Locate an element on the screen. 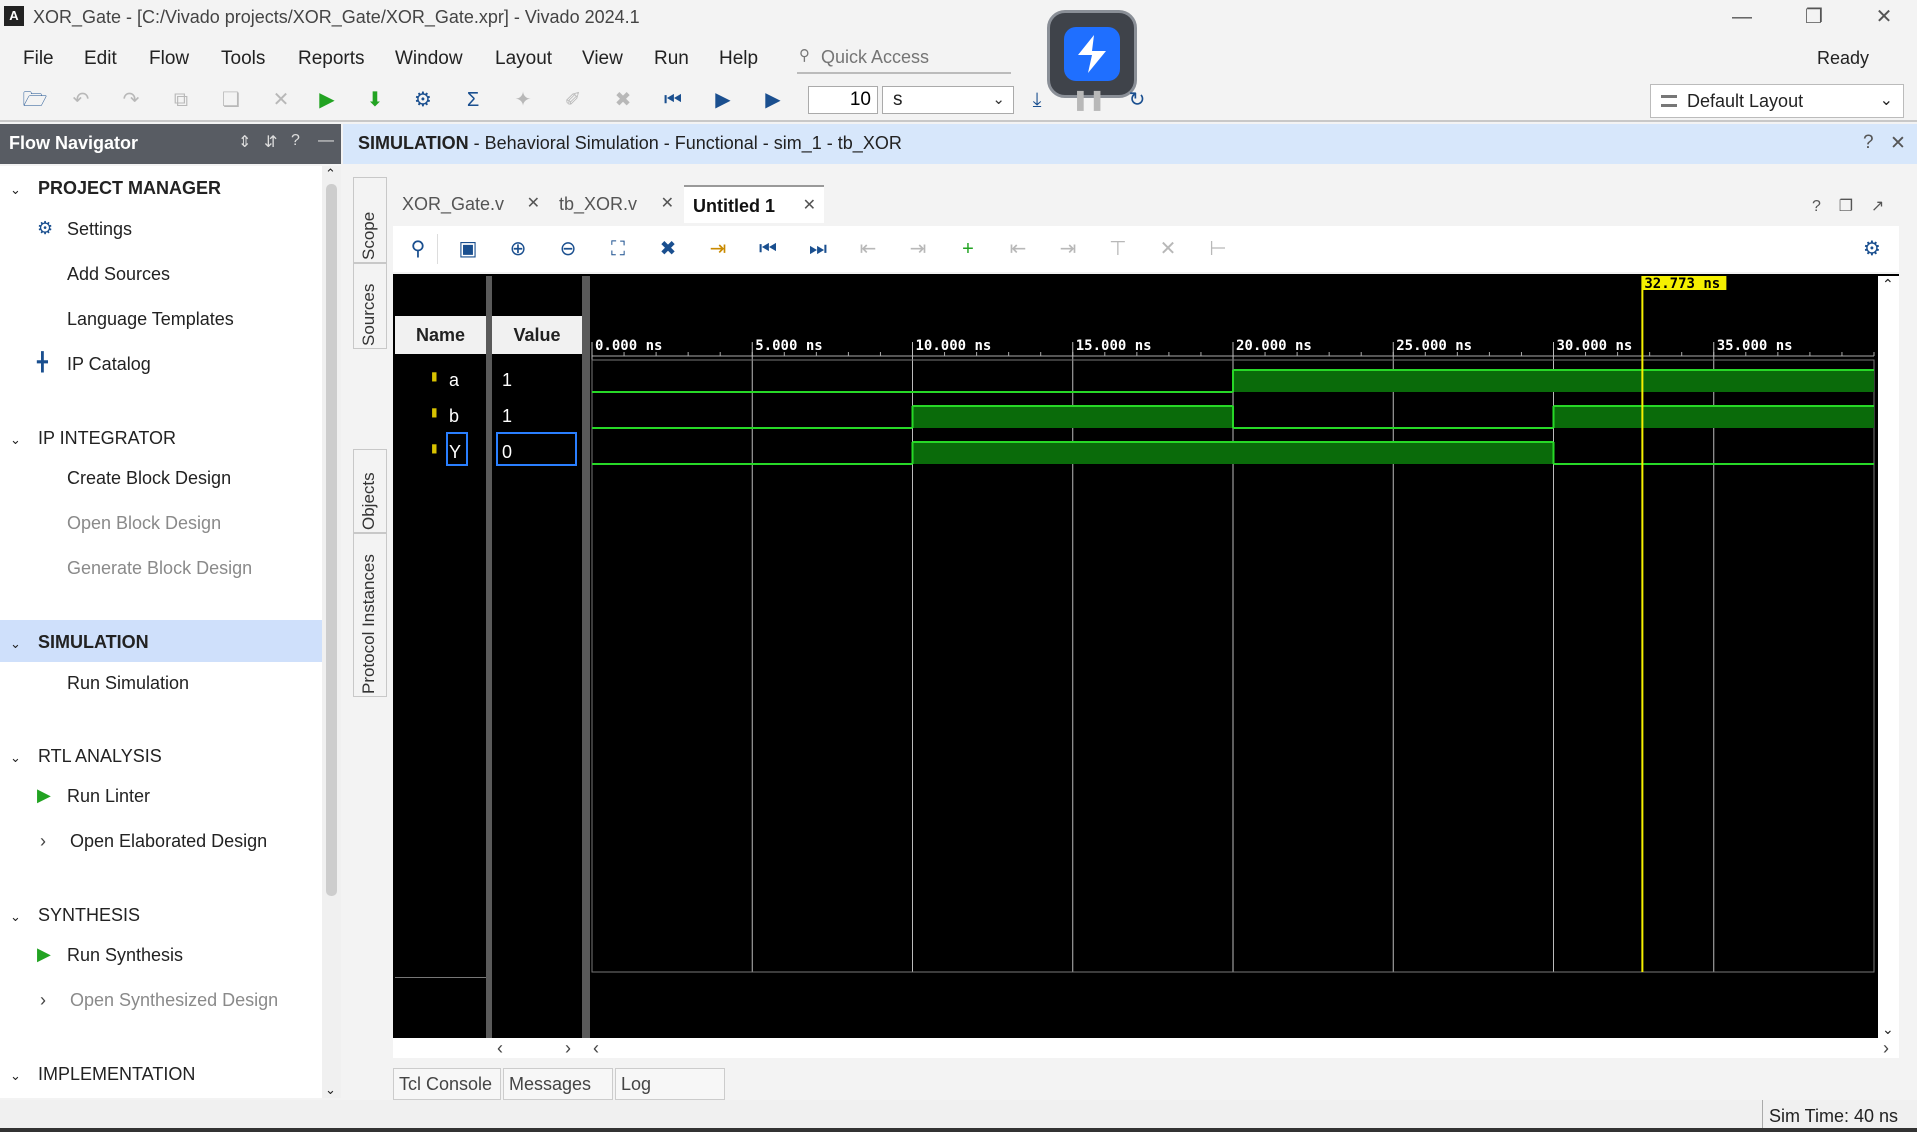  menu-reports: Reports is located at coordinates (331, 59).